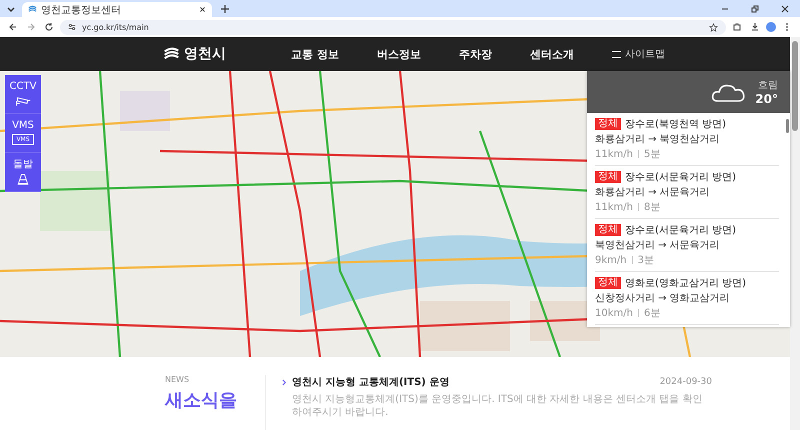 The width and height of the screenshot is (800, 430). I want to click on route-text: 북영천삼거리 → 서문육거리, so click(658, 245).